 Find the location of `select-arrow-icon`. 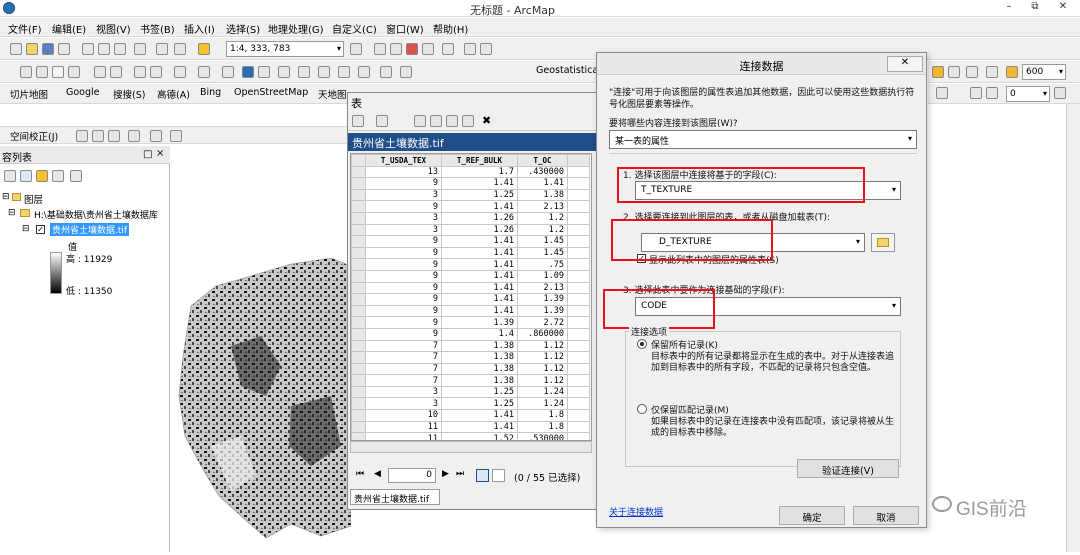

select-arrow-icon is located at coordinates (82, 136).